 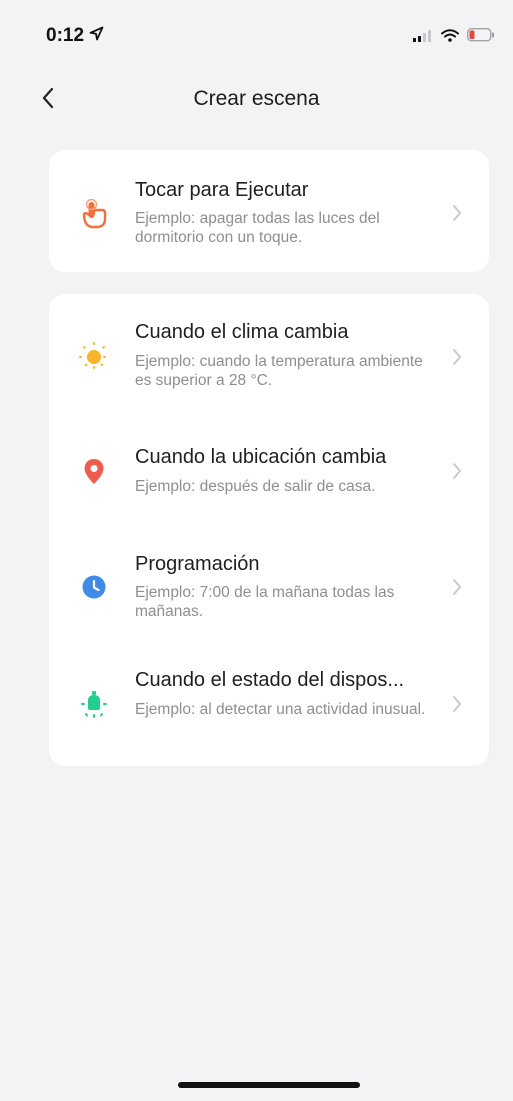 What do you see at coordinates (65, 35) in the screenshot?
I see `status-time: 0:12` at bounding box center [65, 35].